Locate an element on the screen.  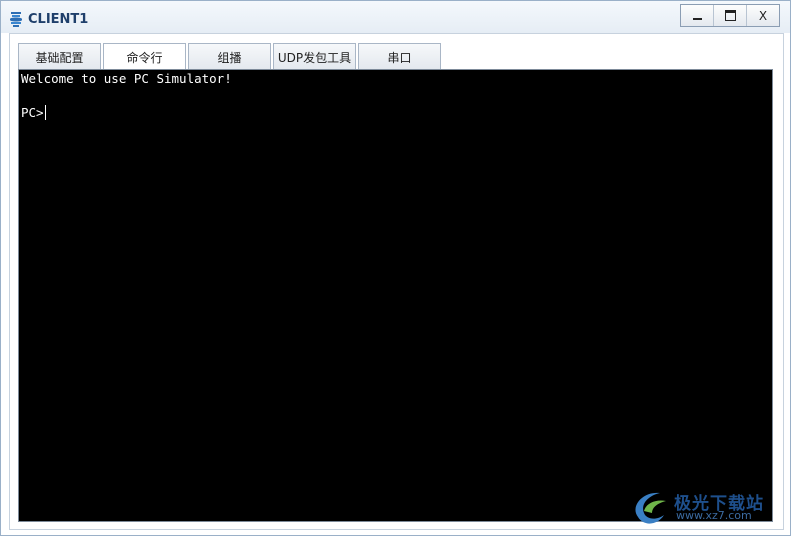
minimize-button is located at coordinates (697, 15).